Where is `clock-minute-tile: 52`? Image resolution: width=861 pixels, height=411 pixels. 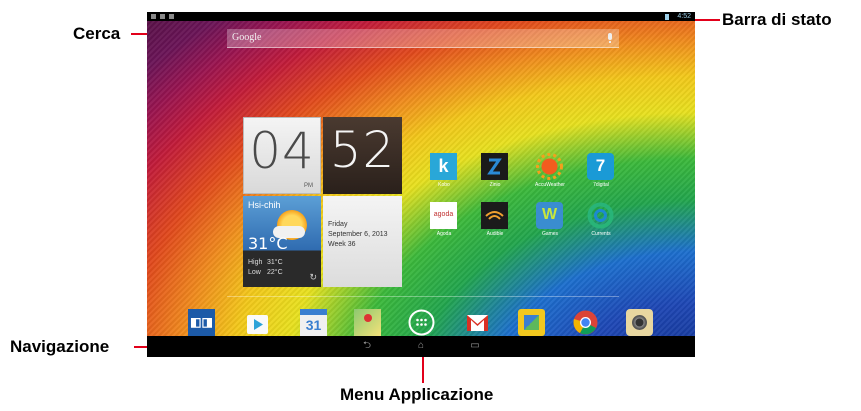 clock-minute-tile: 52 is located at coordinates (362, 155).